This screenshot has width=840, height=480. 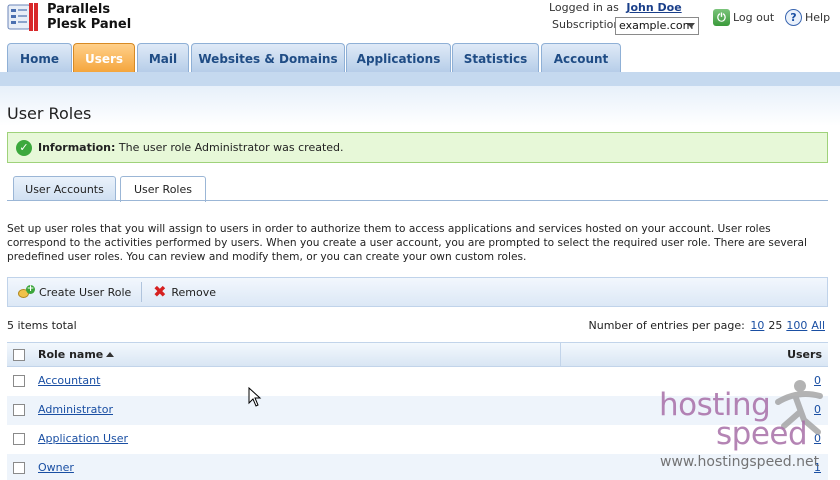 I want to click on table-header: Role name Users, so click(x=417, y=354).